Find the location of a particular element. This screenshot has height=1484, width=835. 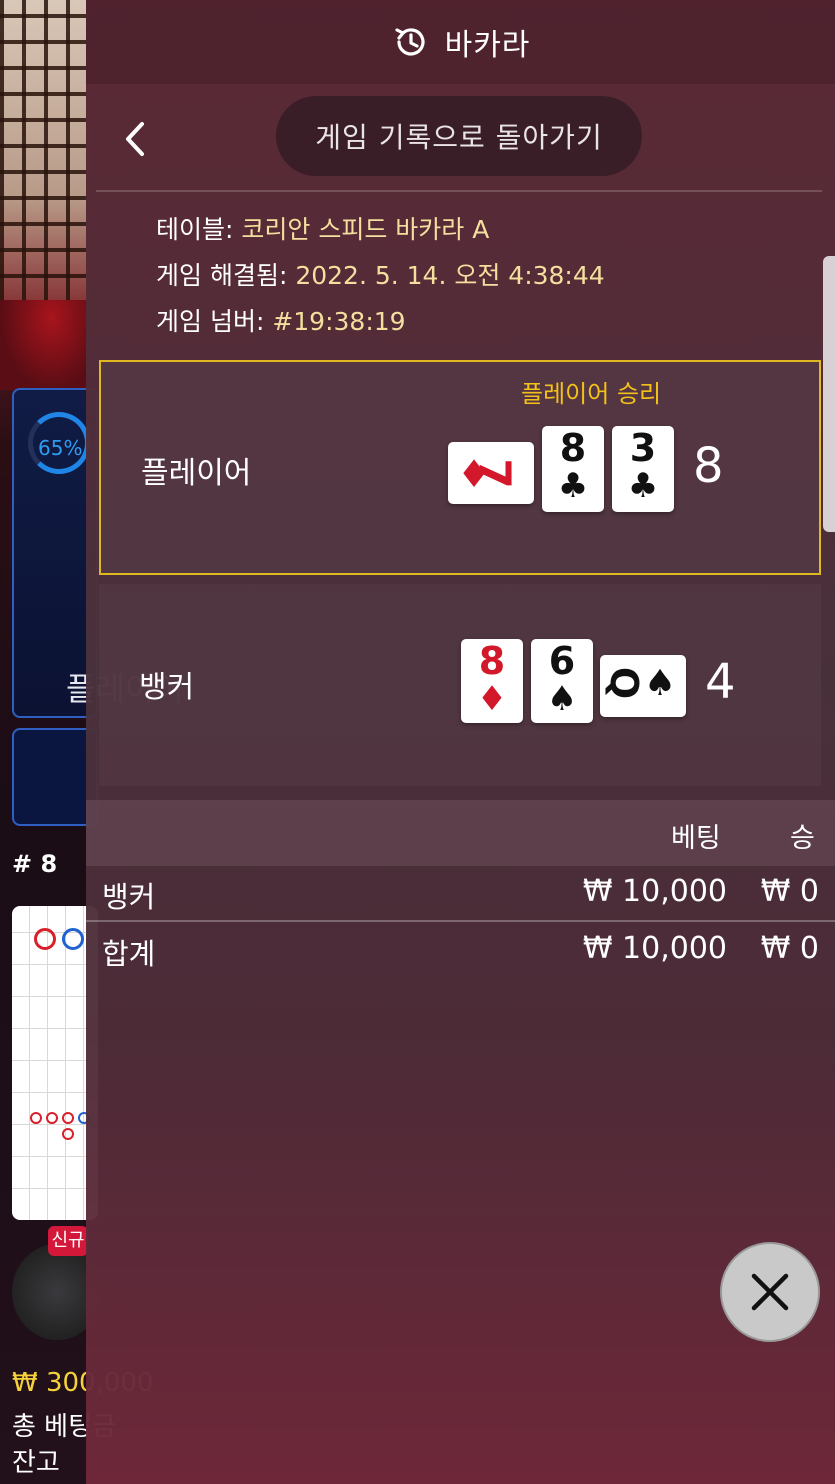

total-win-amount: ₩ 0 is located at coordinates (789, 948).